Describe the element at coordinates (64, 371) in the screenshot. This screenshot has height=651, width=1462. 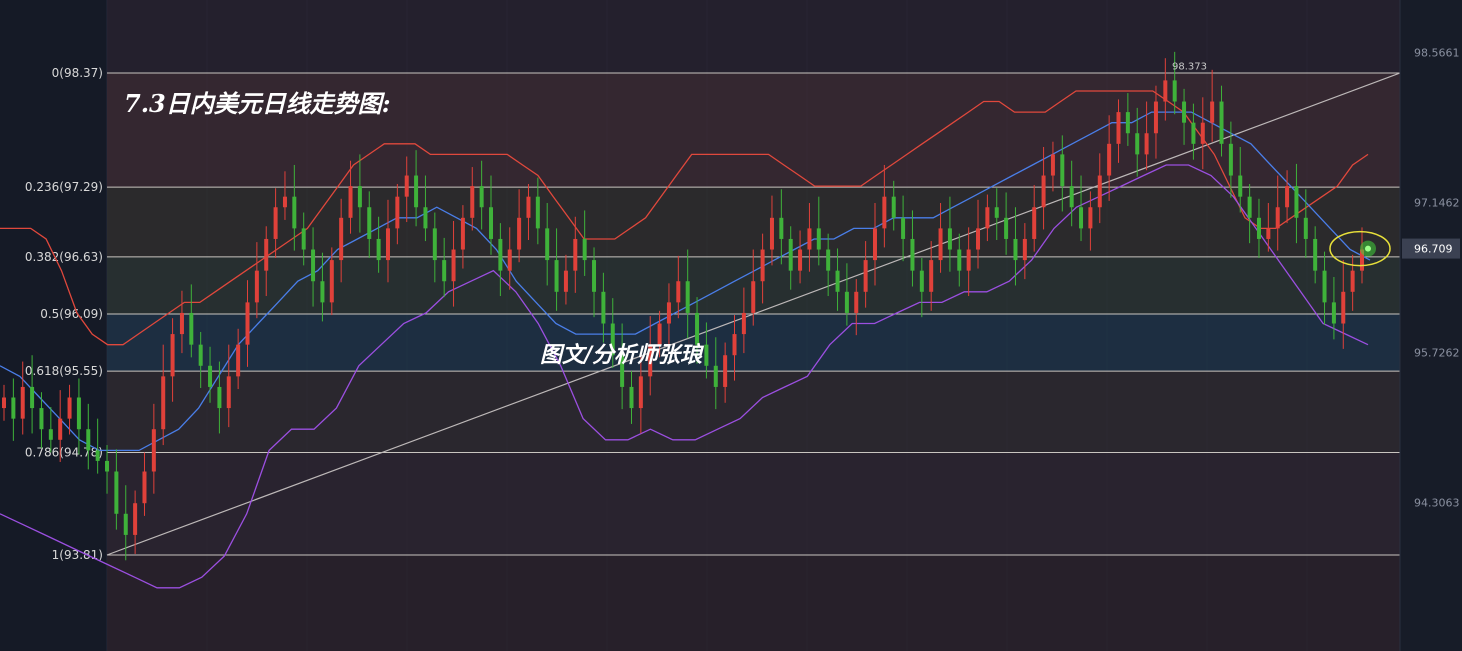
I see `fib-label: 0.618(95.55)` at that location.